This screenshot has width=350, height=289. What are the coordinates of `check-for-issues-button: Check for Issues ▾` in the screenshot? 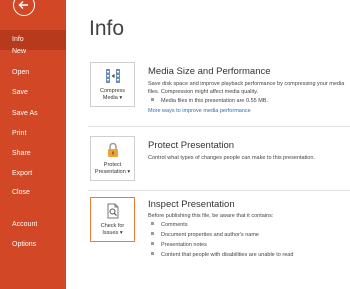 It's located at (112, 219).